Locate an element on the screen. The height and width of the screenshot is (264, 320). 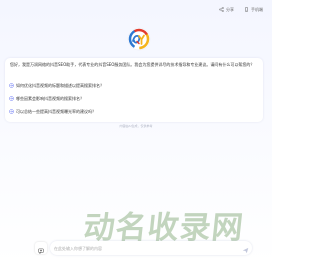
suggestion-label: 如何优化抖音视频的标题和描述以提高搜索排名？ is located at coordinates (60, 85).